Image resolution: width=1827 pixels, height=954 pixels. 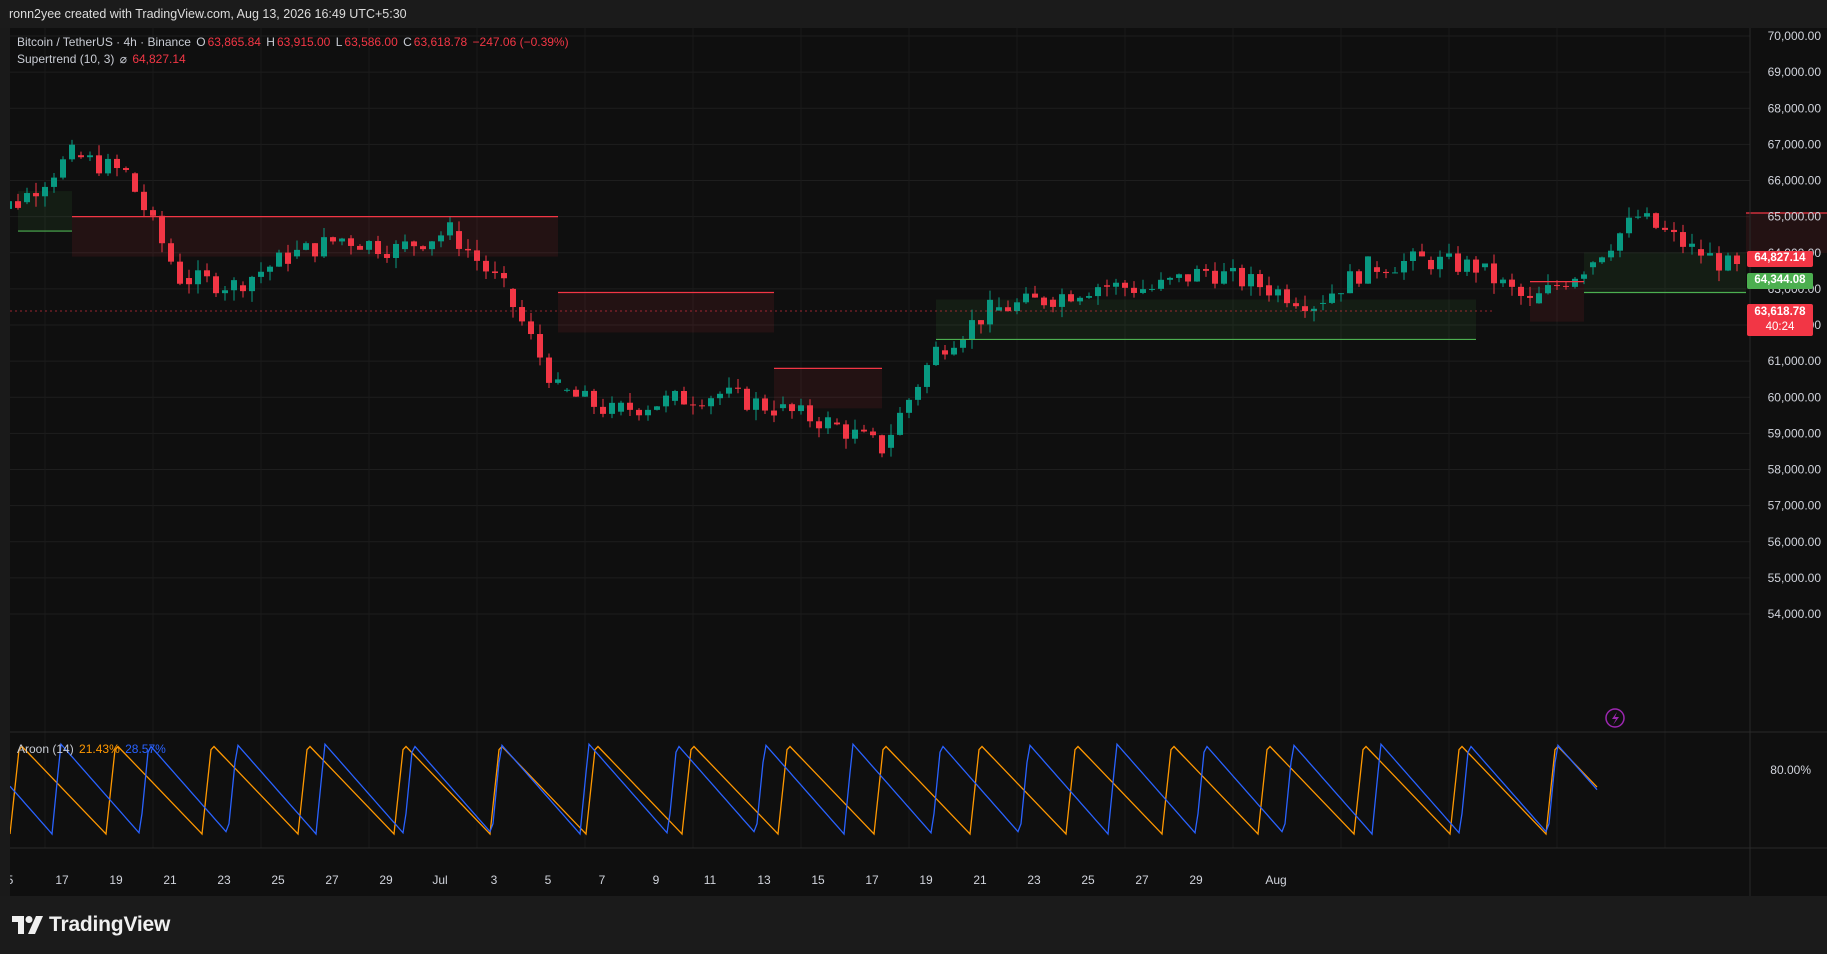 What do you see at coordinates (1795, 36) in the screenshot?
I see `price-axis-label: 70,000.00` at bounding box center [1795, 36].